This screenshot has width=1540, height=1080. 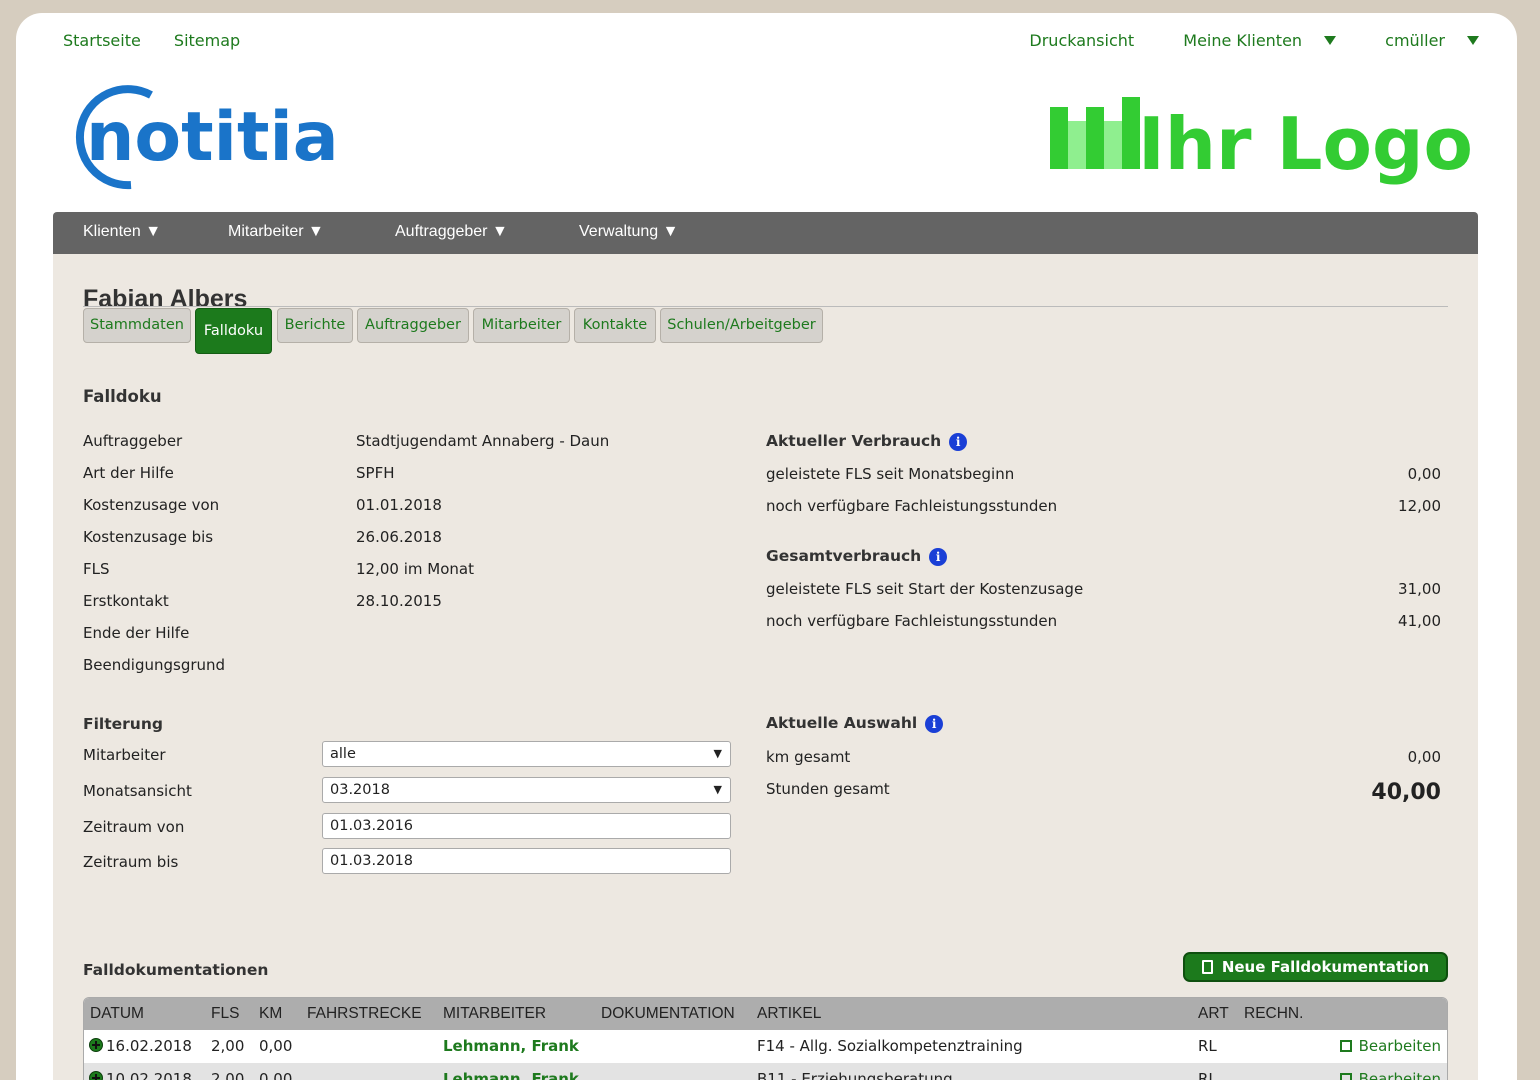 I want to click on tab-kontakte: Kontakte, so click(x=615, y=325).